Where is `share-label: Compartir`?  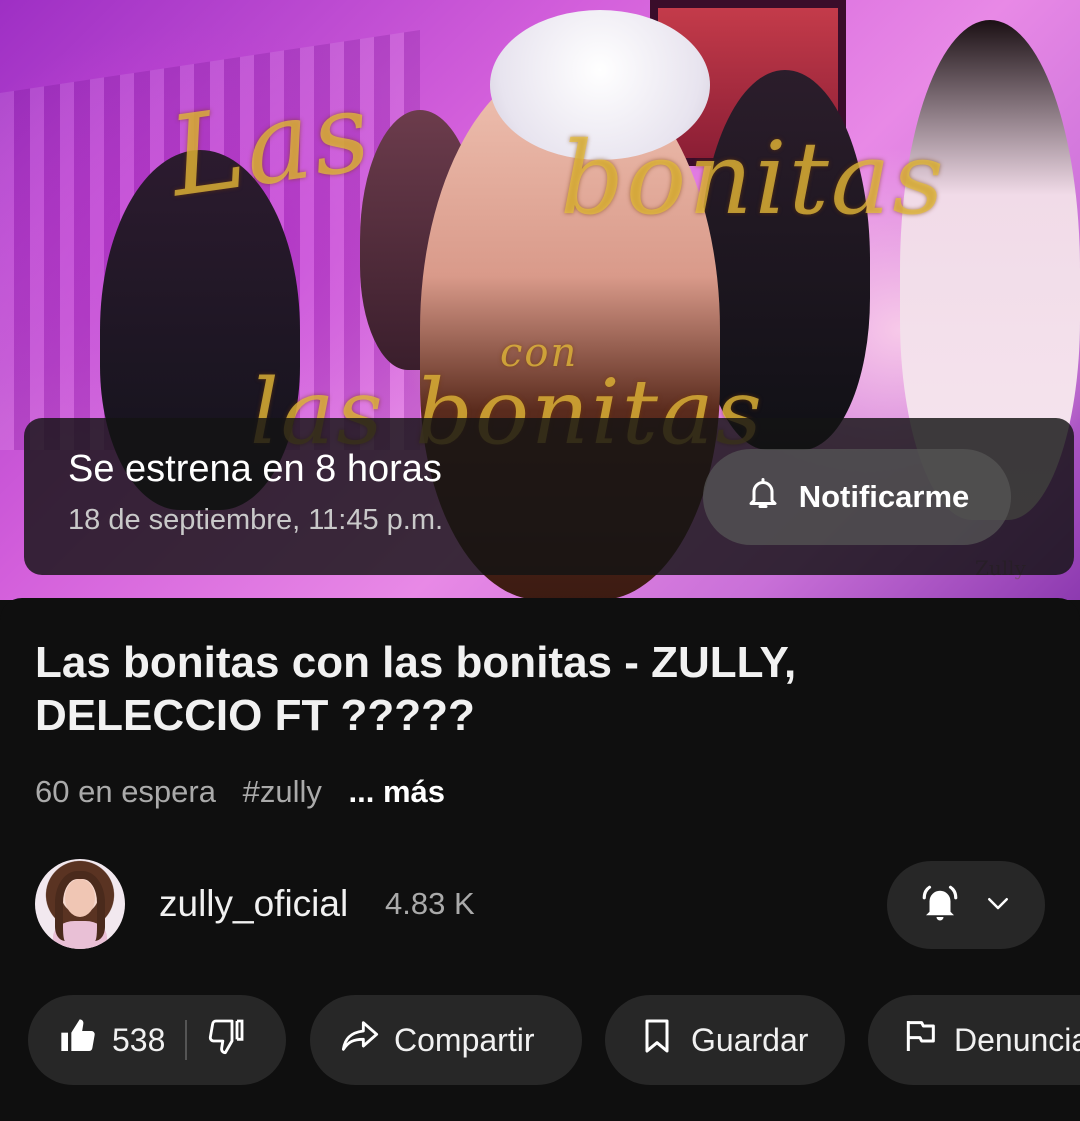 share-label: Compartir is located at coordinates (464, 1039).